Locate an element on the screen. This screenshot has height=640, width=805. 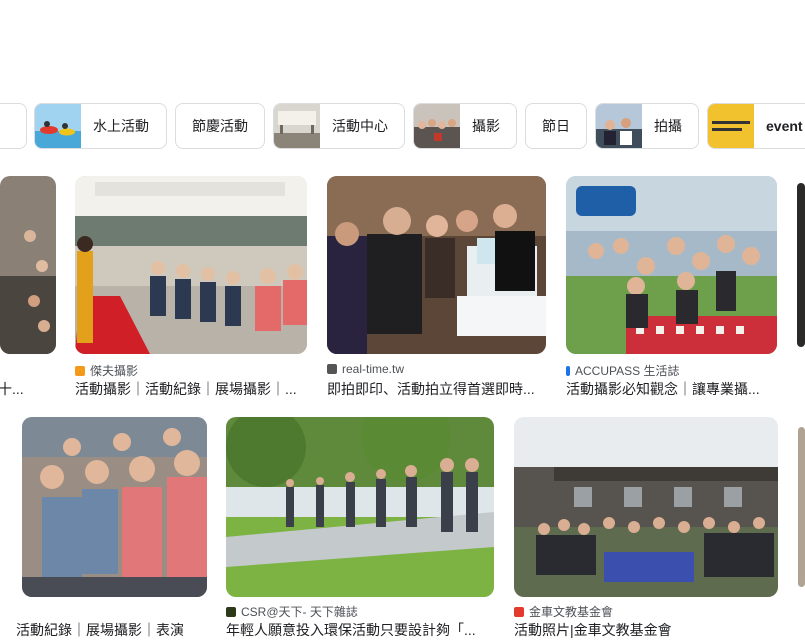
water-activity-thumb is located at coordinates (58, 126).